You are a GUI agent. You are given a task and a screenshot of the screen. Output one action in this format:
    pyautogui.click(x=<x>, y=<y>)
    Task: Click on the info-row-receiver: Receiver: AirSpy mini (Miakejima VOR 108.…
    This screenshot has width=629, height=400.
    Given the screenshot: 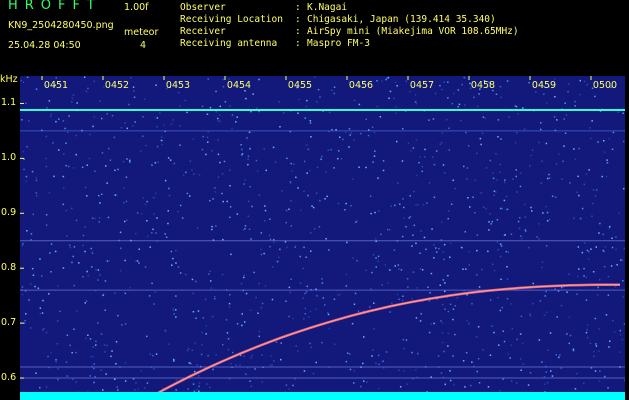 What is the action you would take?
    pyautogui.click(x=349, y=31)
    